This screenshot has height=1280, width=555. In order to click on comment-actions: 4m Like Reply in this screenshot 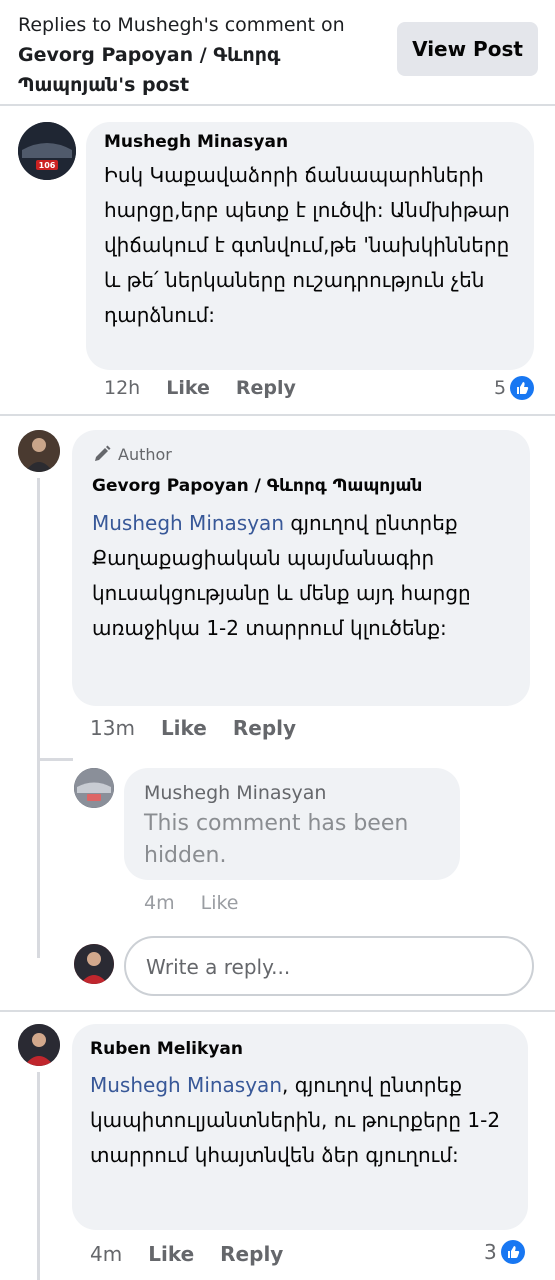, I will do `click(199, 1254)`.